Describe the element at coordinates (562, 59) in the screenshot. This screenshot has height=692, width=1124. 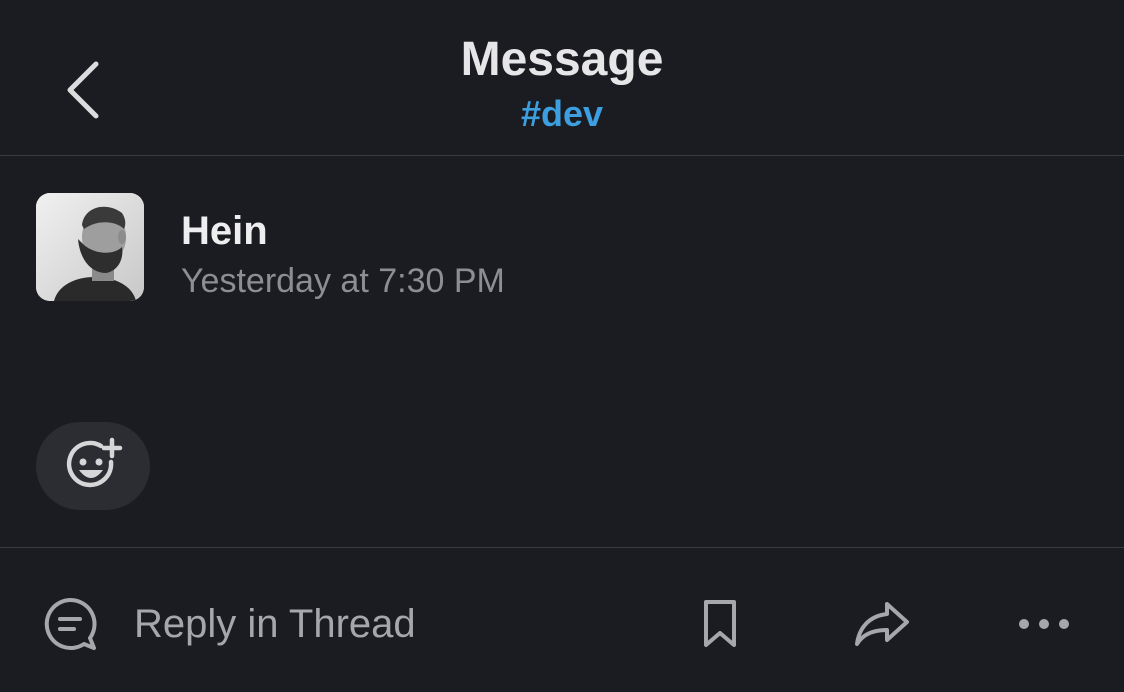
I see `page-title: Message` at that location.